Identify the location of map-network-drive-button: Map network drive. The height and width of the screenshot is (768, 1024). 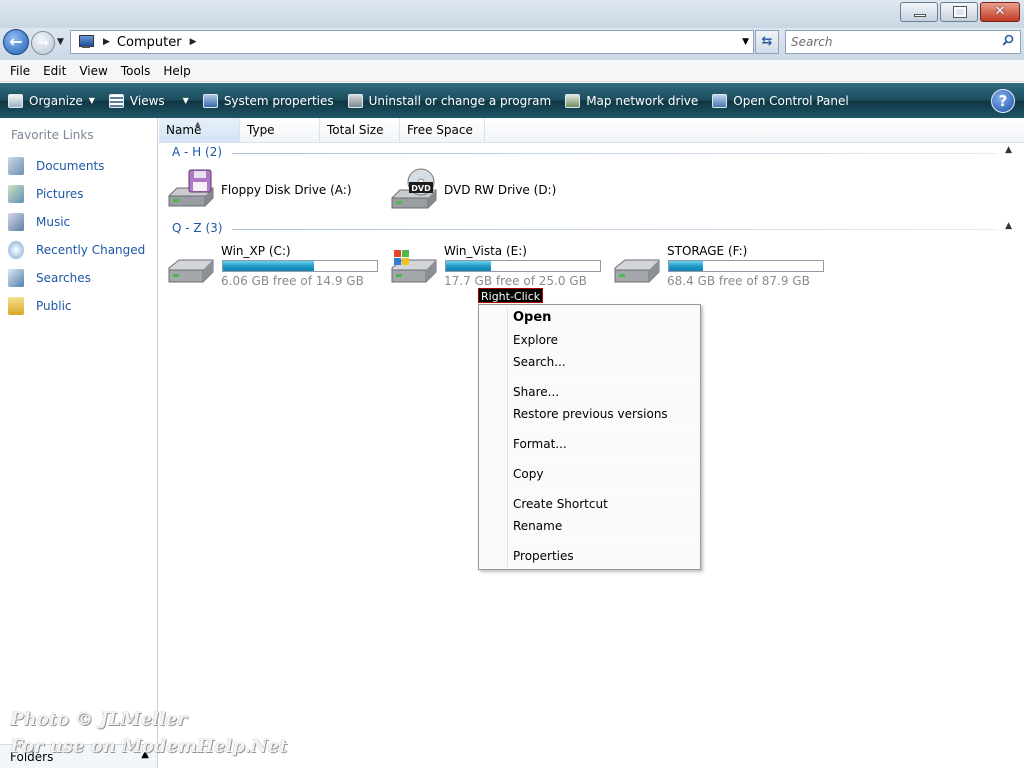
(631, 100).